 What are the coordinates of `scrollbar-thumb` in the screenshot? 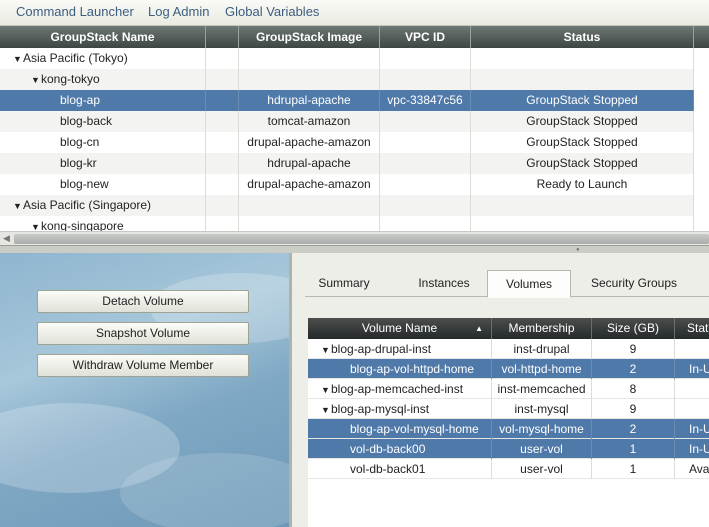 It's located at (361, 239).